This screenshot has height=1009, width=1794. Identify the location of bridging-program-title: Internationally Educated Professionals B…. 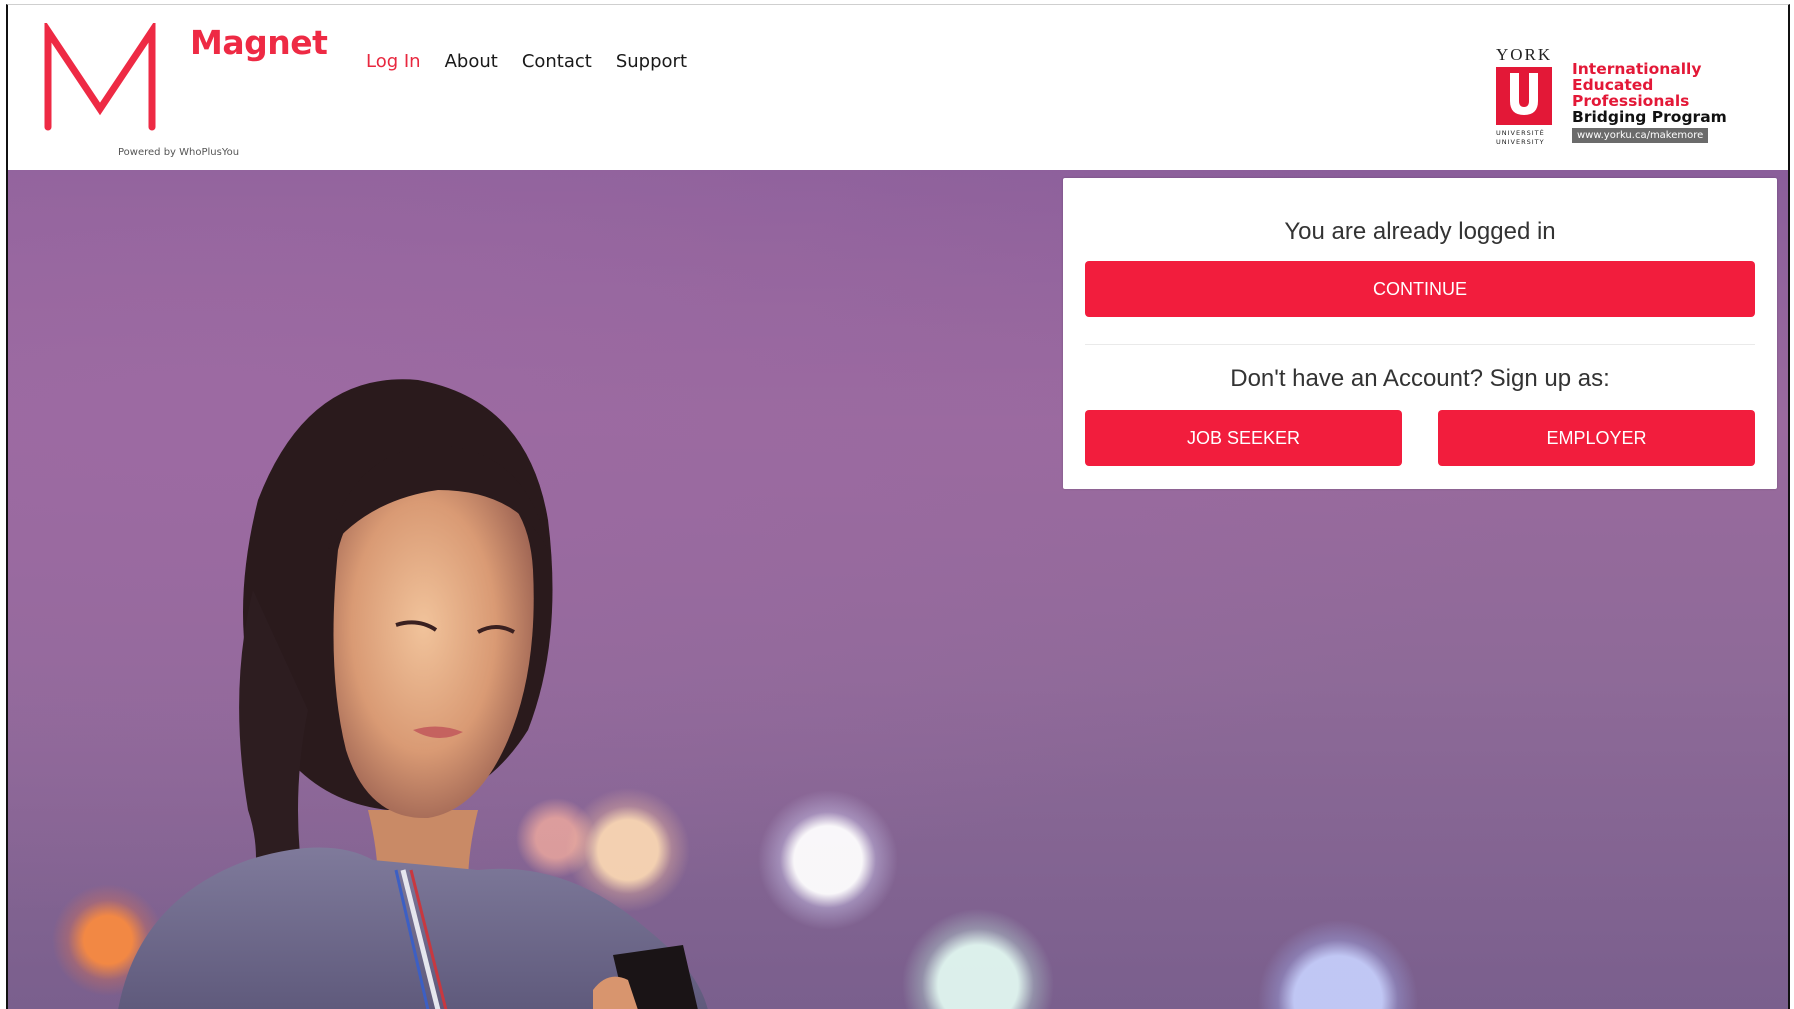
(1649, 102).